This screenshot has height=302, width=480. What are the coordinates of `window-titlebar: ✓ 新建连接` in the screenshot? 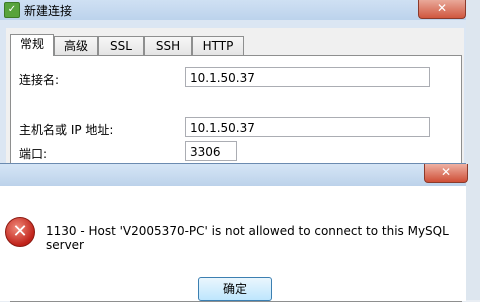 It's located at (233, 10).